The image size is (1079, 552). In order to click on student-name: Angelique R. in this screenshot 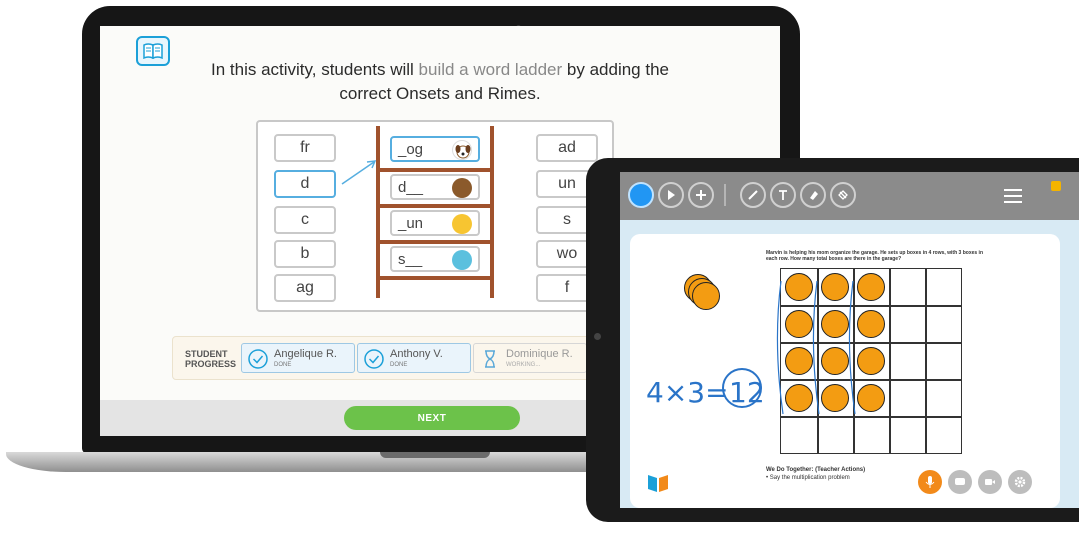, I will do `click(305, 354)`.